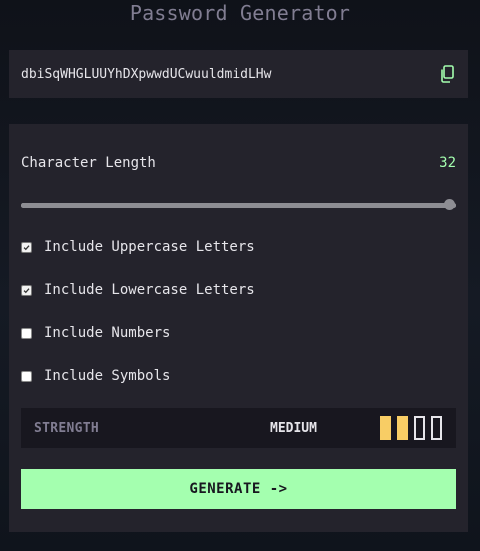  I want to click on lowercase-checkbox, so click(26, 290).